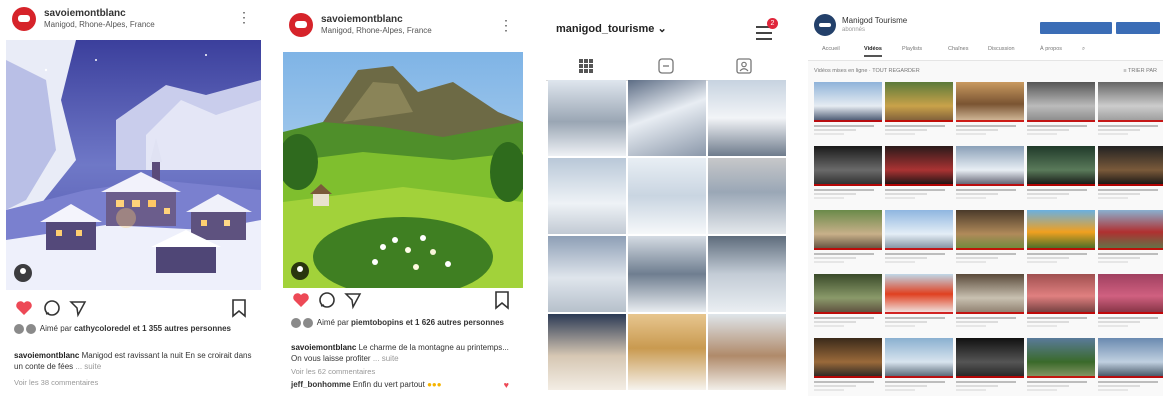  What do you see at coordinates (133, 165) in the screenshot?
I see `post-photo-village-night` at bounding box center [133, 165].